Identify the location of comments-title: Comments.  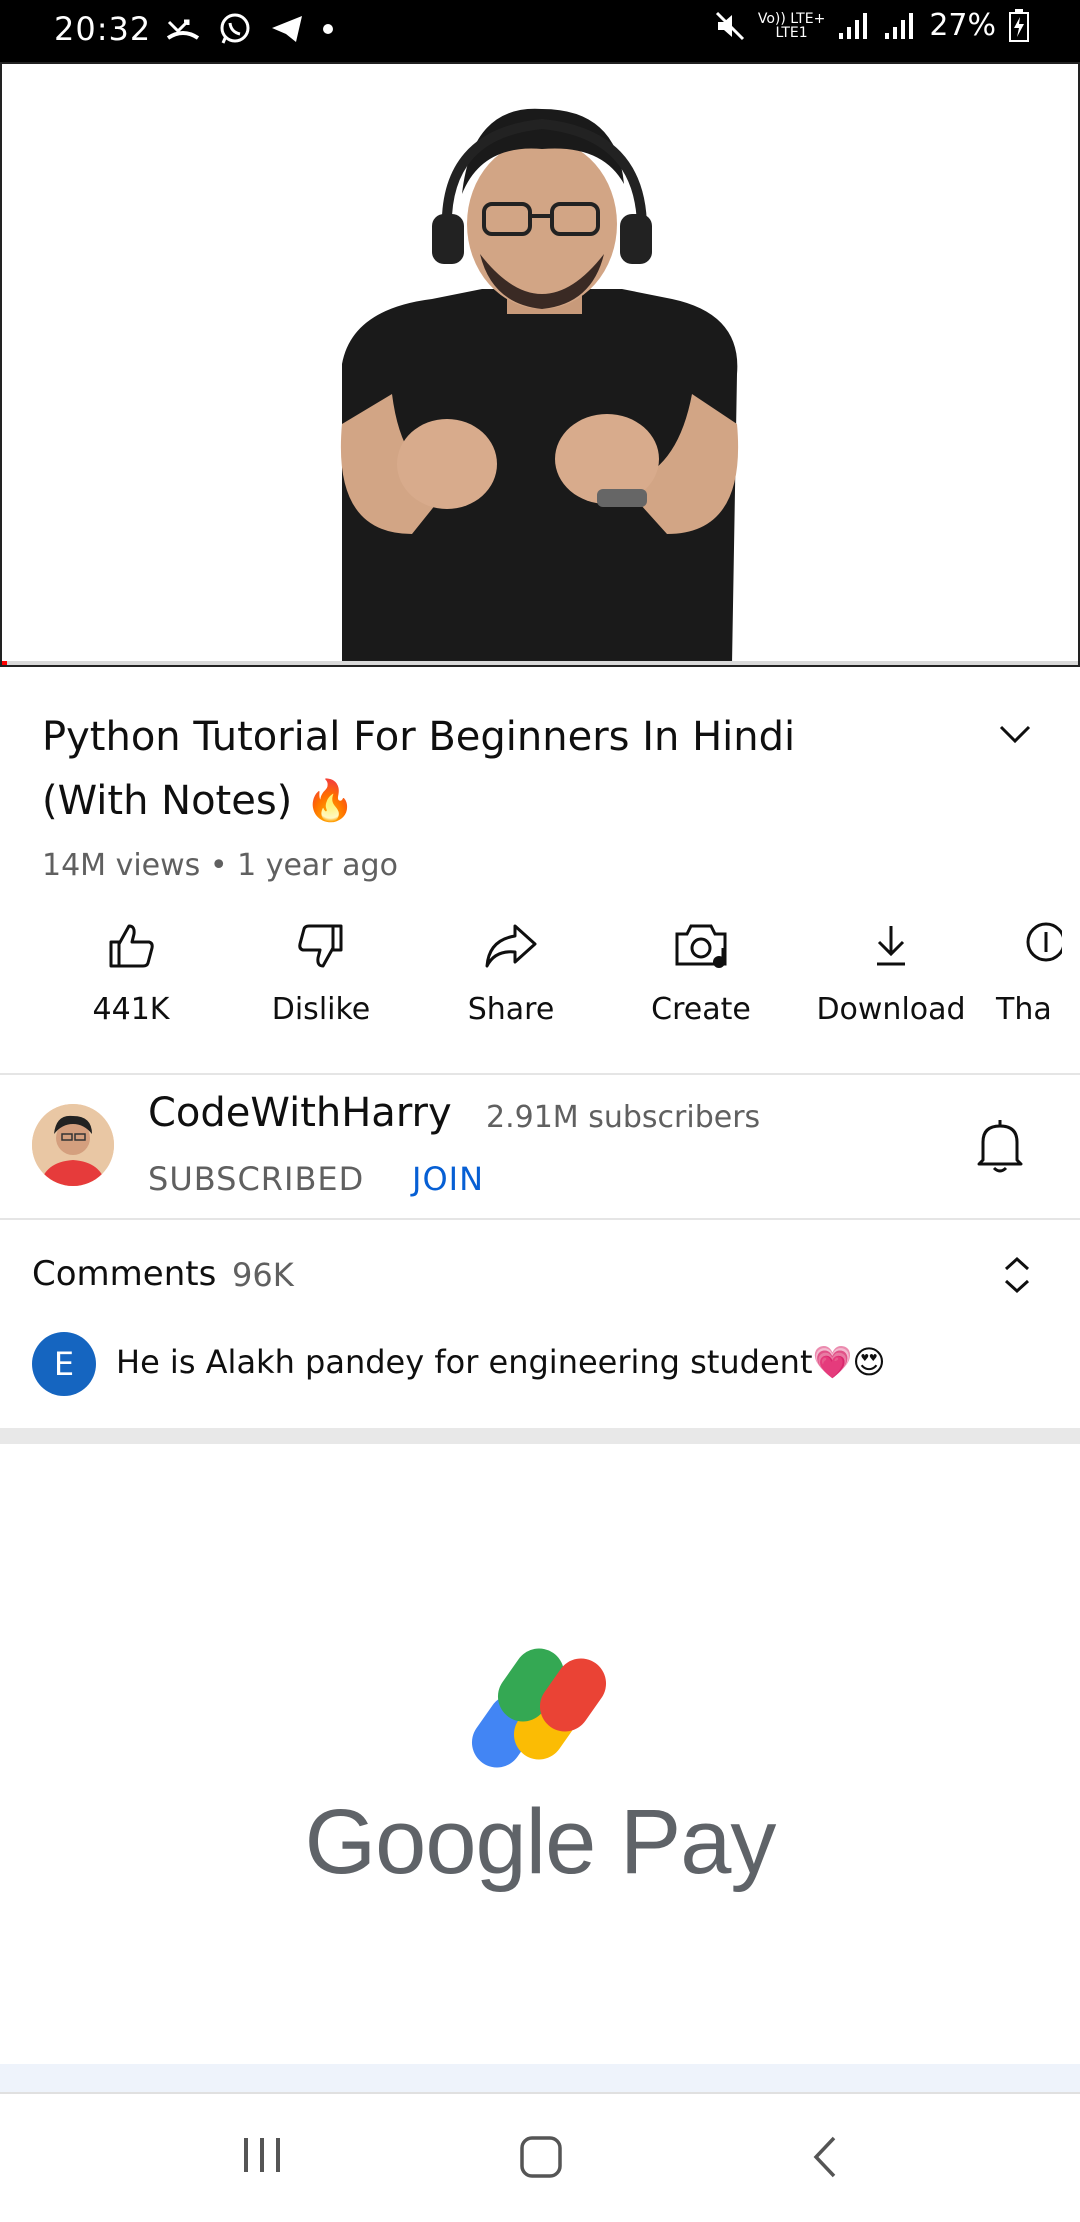
(124, 1274).